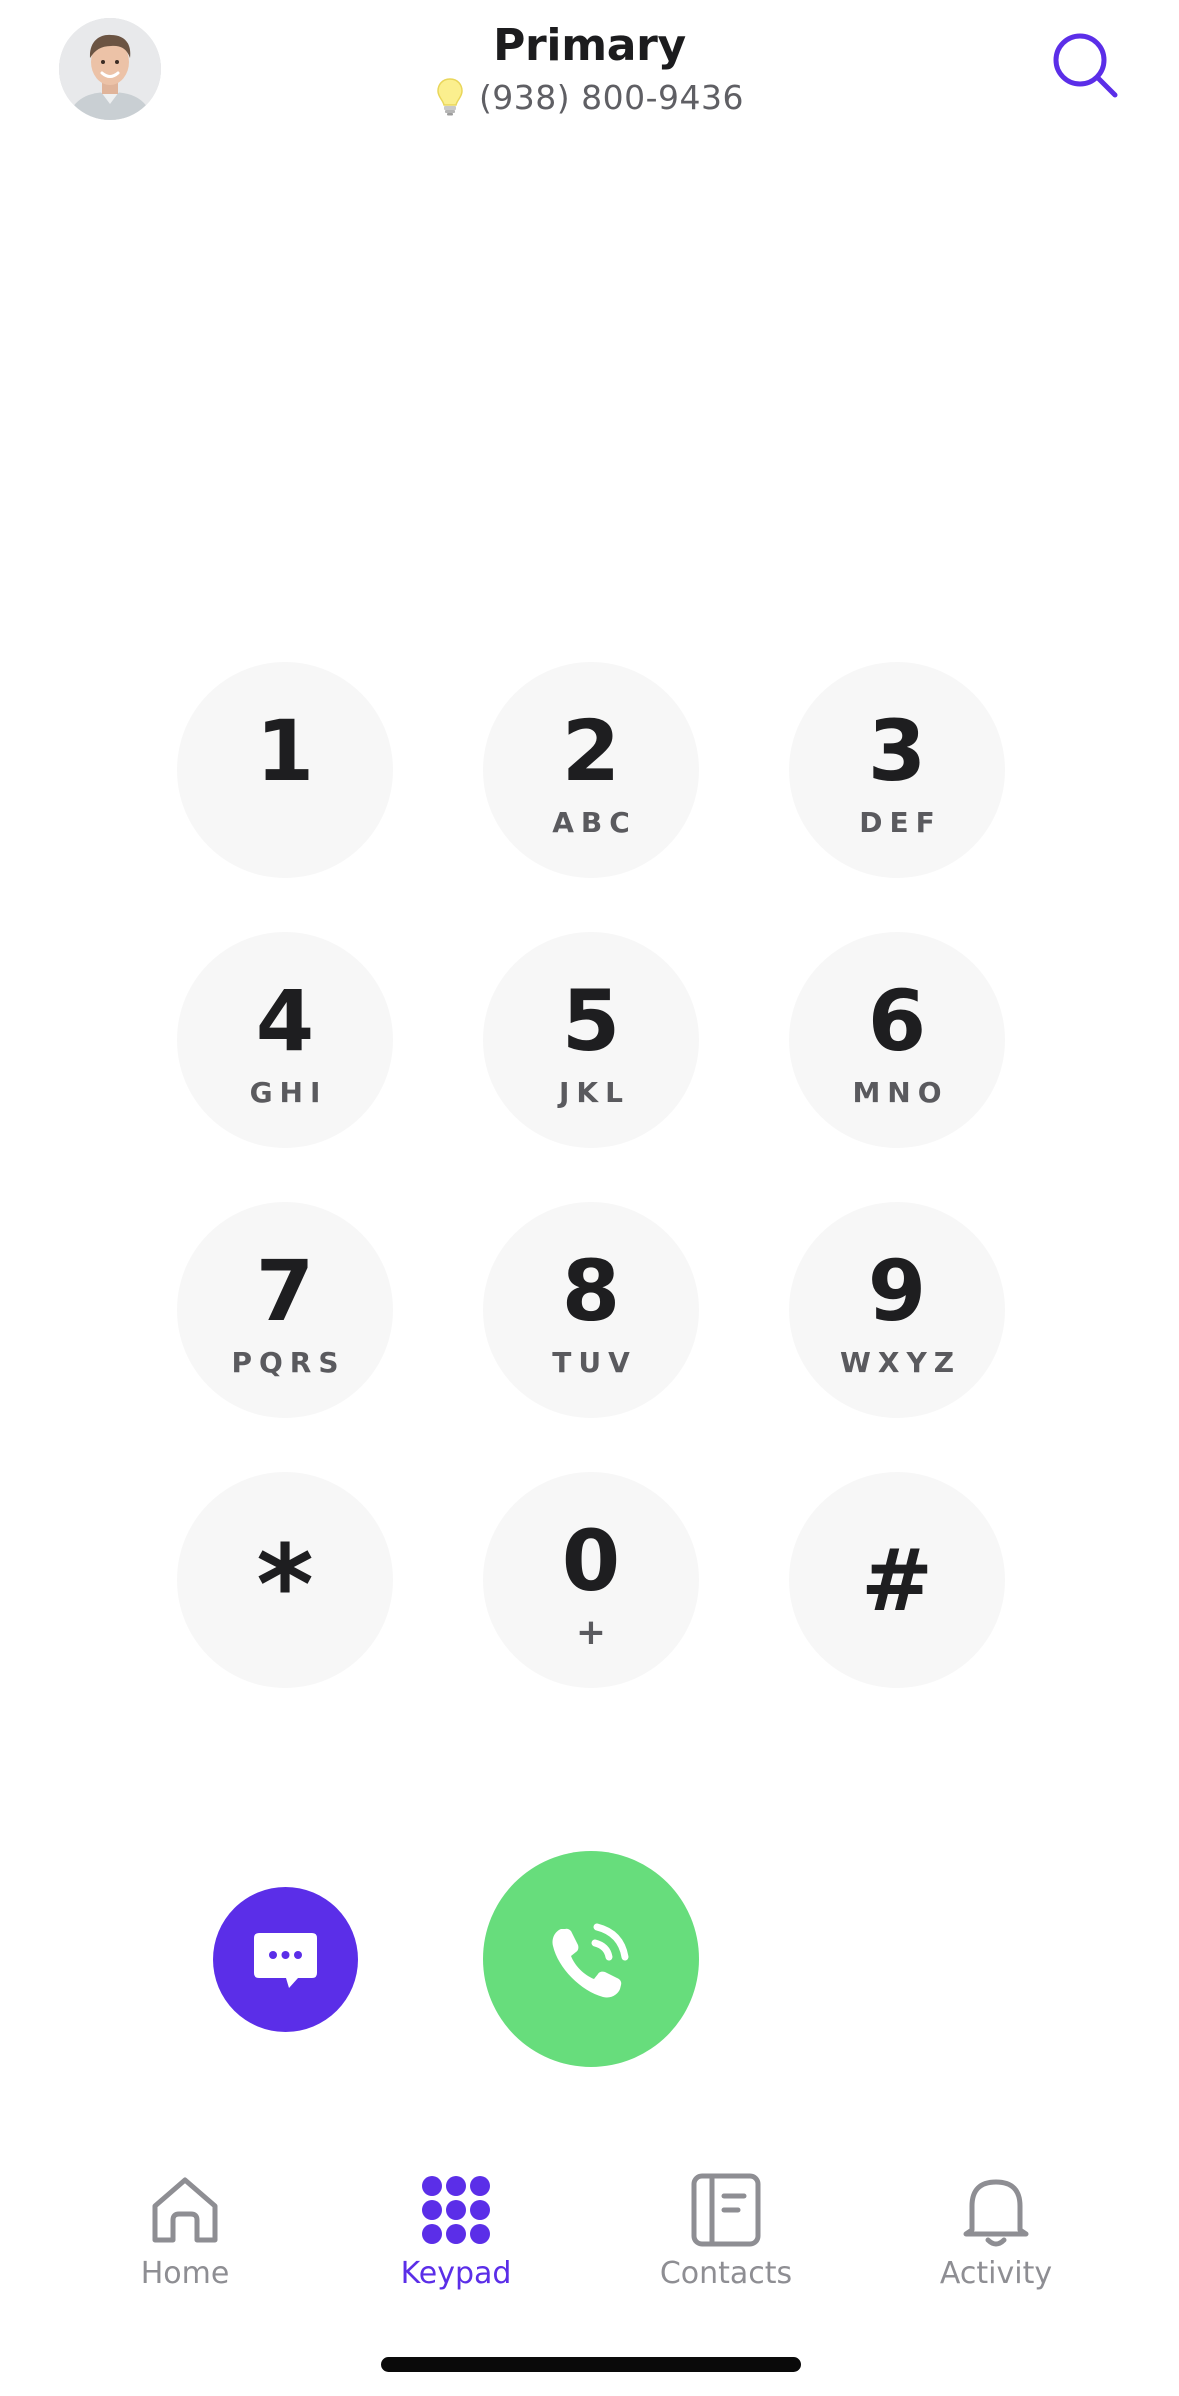  I want to click on home-indicator, so click(591, 2364).